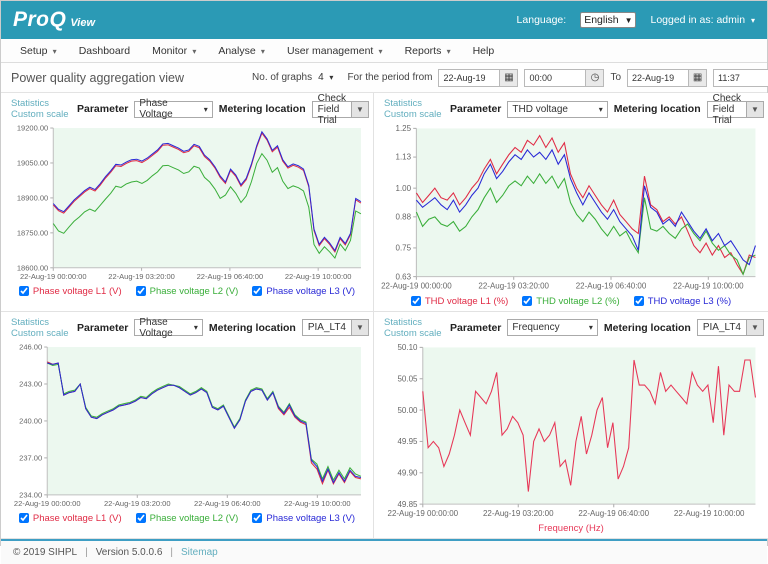 This screenshot has width=768, height=564. What do you see at coordinates (30, 383) in the screenshot?
I see `svg-text: 243.00` at bounding box center [30, 383].